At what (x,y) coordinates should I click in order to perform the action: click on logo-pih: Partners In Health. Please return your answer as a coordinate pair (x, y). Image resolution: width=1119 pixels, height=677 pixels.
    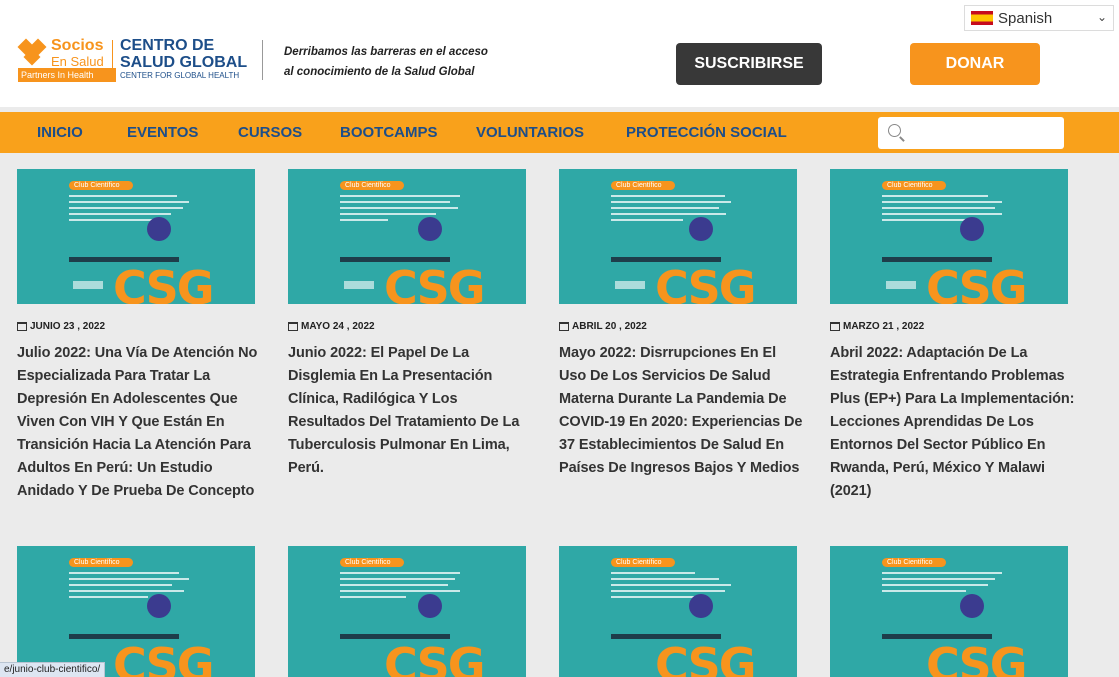
    Looking at the image, I should click on (67, 75).